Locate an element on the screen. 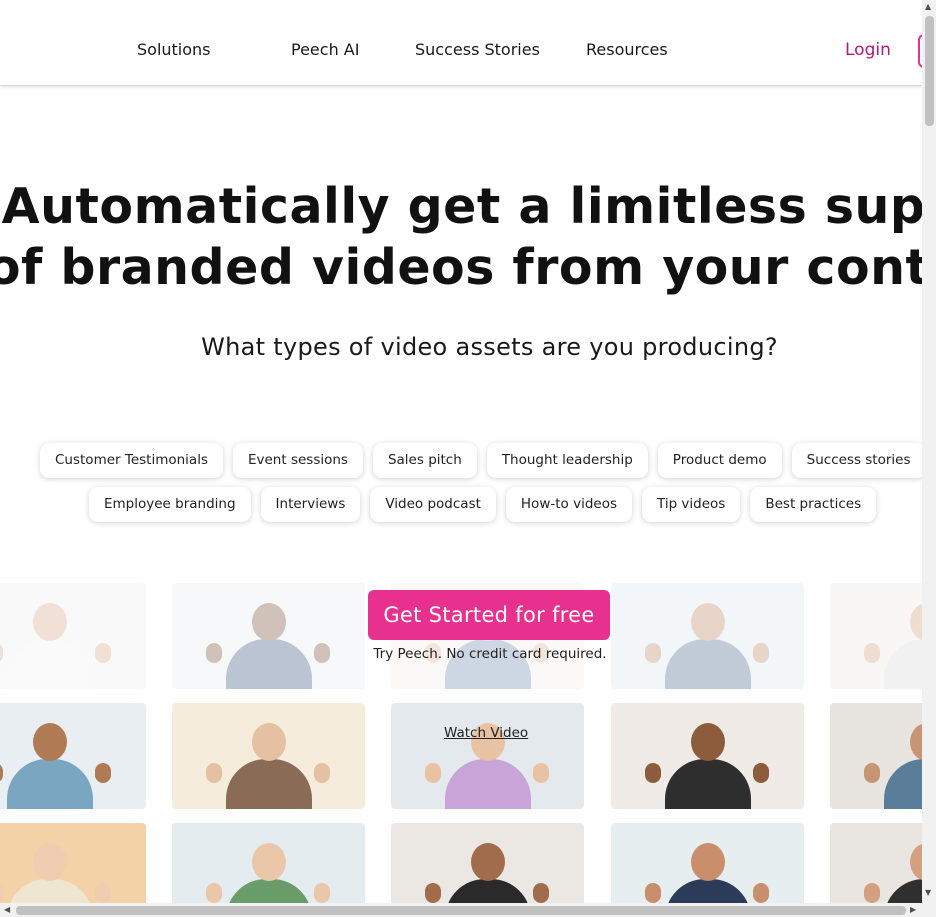 Image resolution: width=936 pixels, height=917 pixels. horizontal-scrollbar: ◀ ▶ is located at coordinates (461, 910).